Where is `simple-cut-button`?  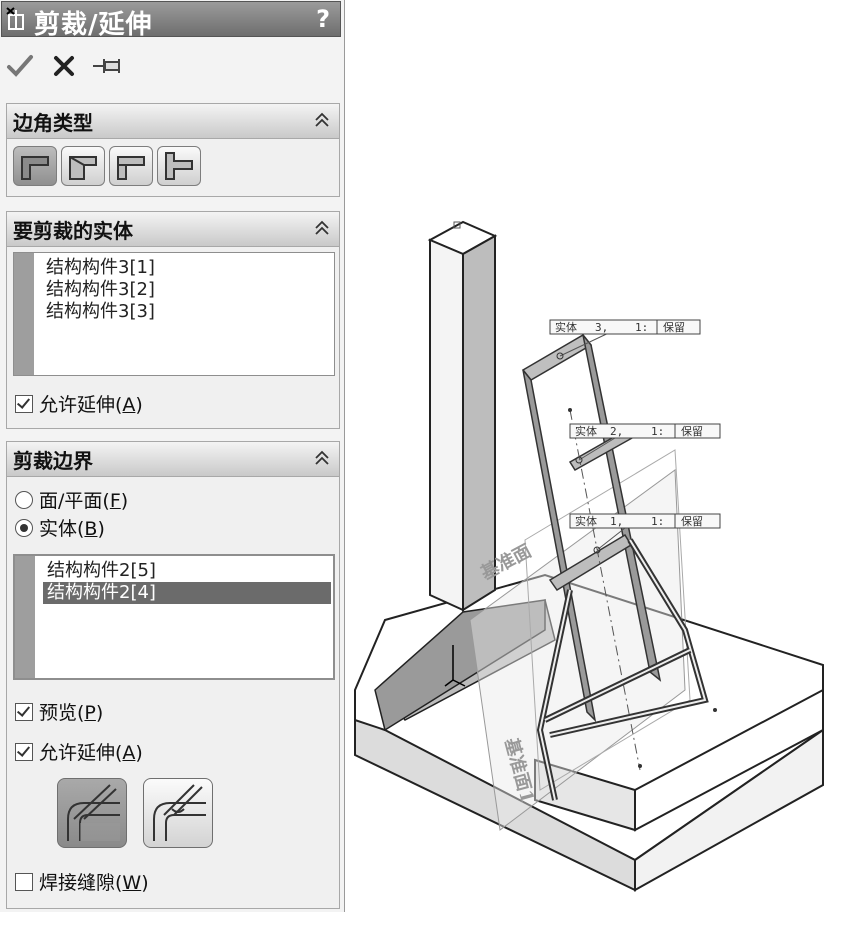 simple-cut-button is located at coordinates (92, 813).